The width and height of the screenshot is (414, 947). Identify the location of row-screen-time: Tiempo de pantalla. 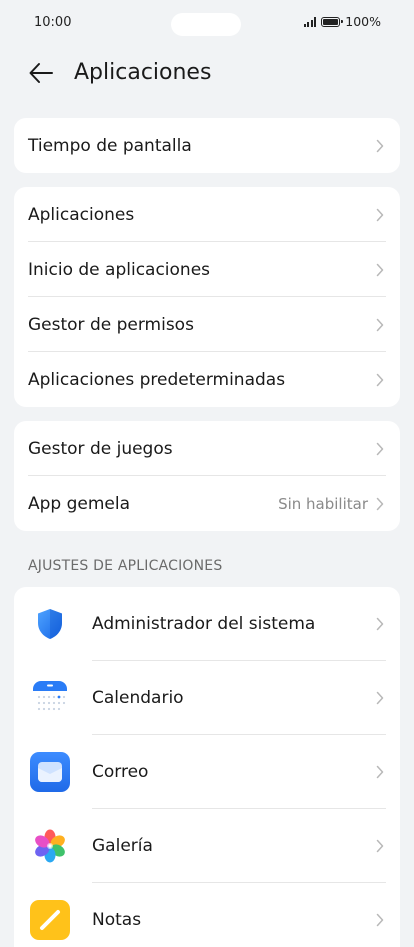
(207, 145).